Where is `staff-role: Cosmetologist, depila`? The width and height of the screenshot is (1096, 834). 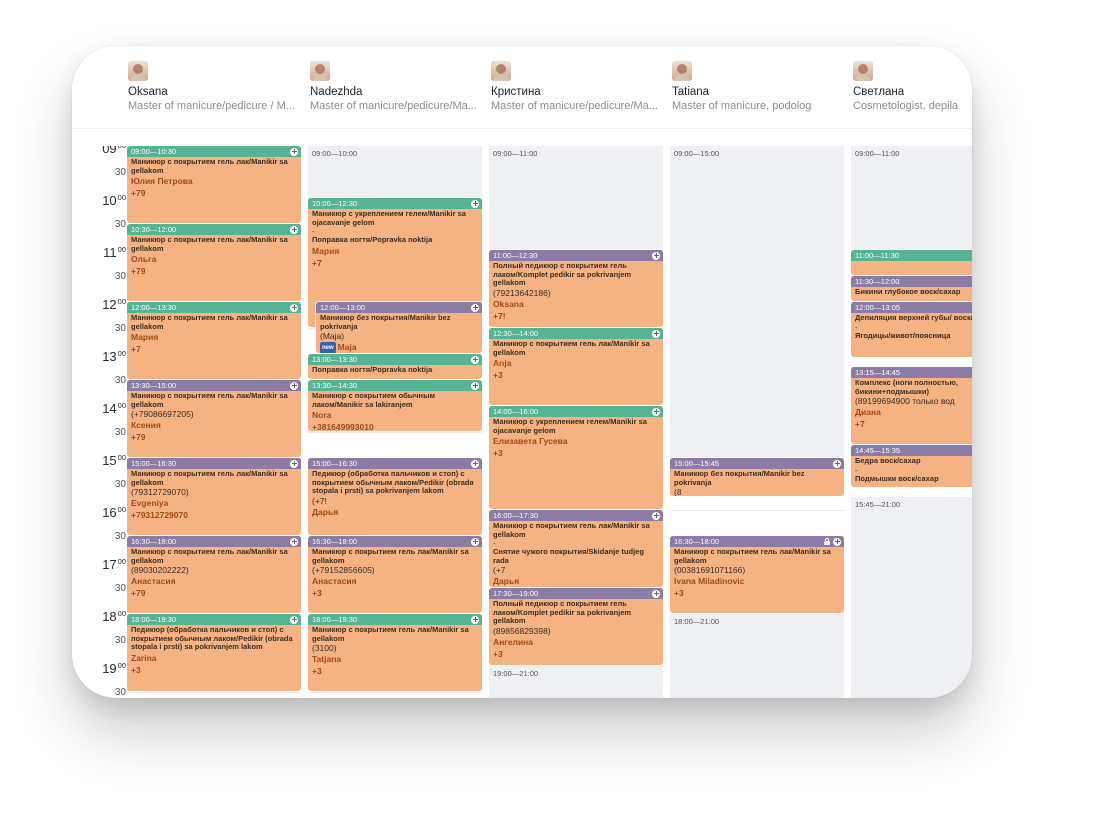 staff-role: Cosmetologist, depila is located at coordinates (906, 106).